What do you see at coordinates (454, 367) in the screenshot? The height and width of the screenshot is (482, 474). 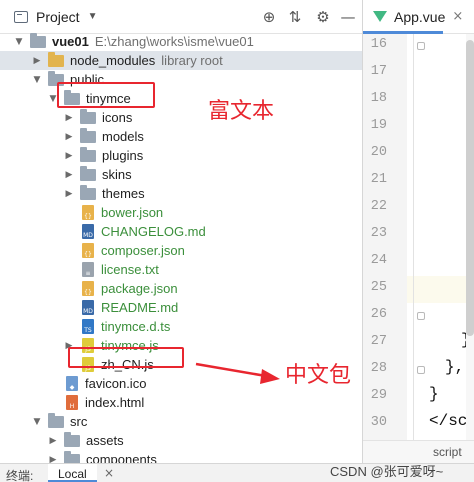 I see `code-line-29: },` at bounding box center [454, 367].